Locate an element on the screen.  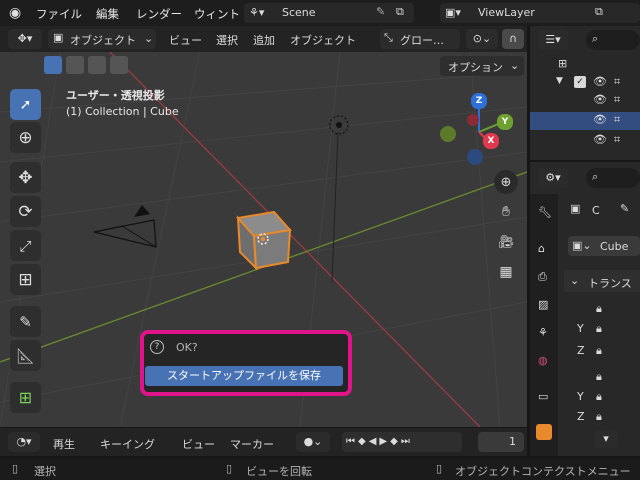
outliner-editor-type: ☰▾ is located at coordinates (553, 40).